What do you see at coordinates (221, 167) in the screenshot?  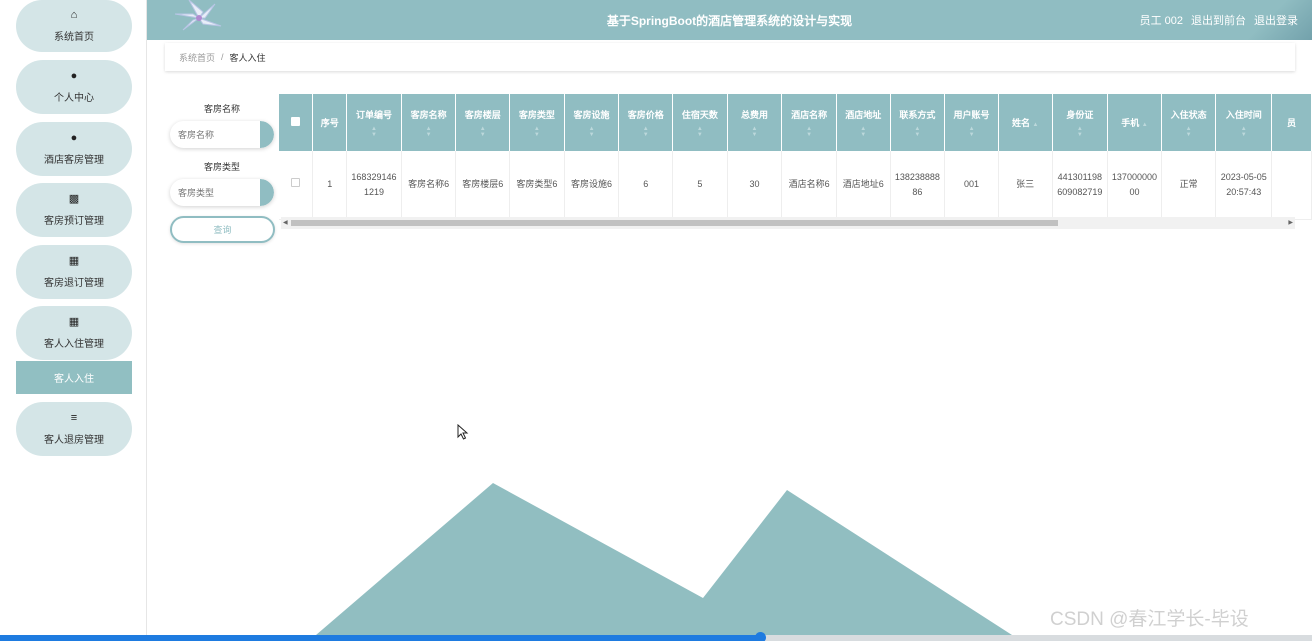 I see `room-type-label: 客房类型` at bounding box center [221, 167].